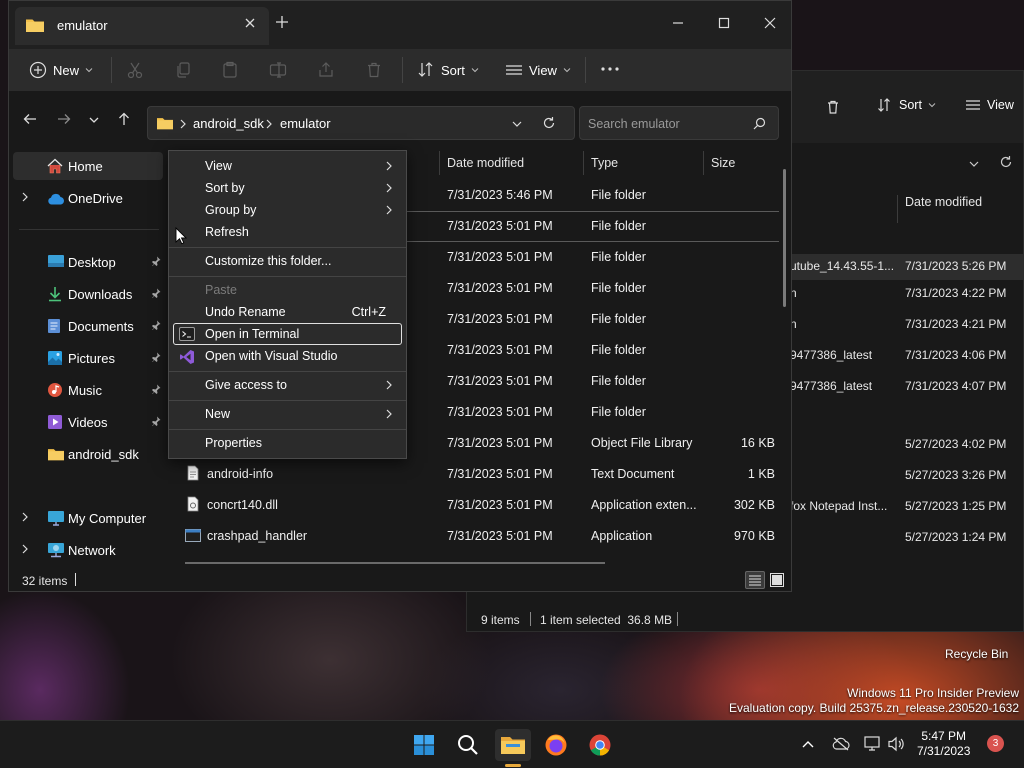 This screenshot has height=768, width=1024. What do you see at coordinates (88, 198) in the screenshot?
I see `sidebar-item-onedrive: OneDrive` at bounding box center [88, 198].